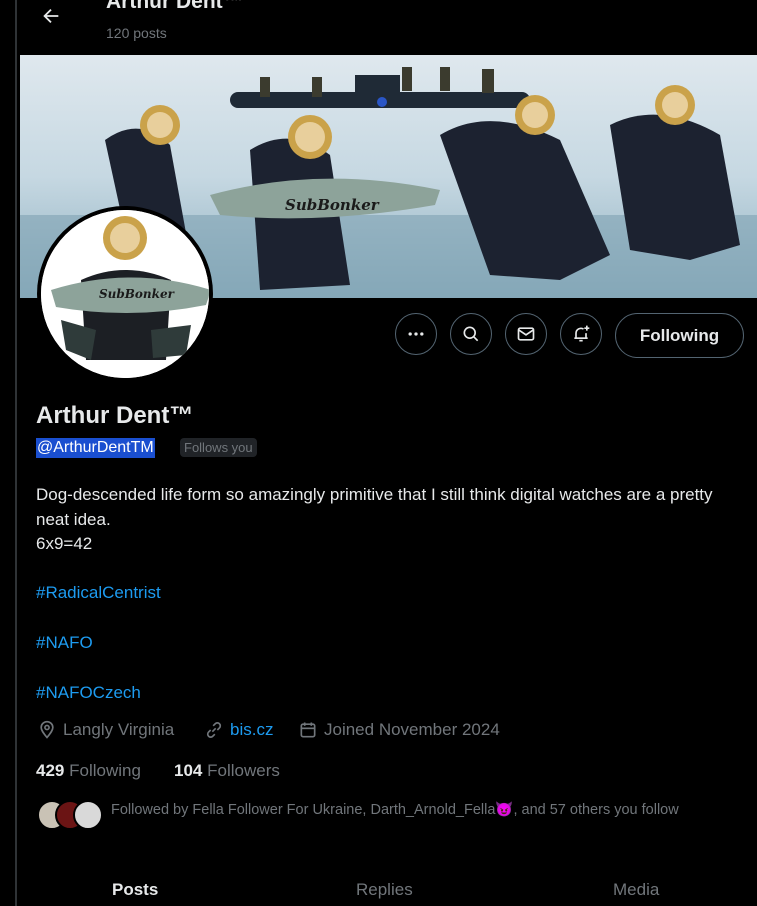 The height and width of the screenshot is (906, 757). Describe the element at coordinates (70, 815) in the screenshot. I see `followed-by-avatars` at that location.